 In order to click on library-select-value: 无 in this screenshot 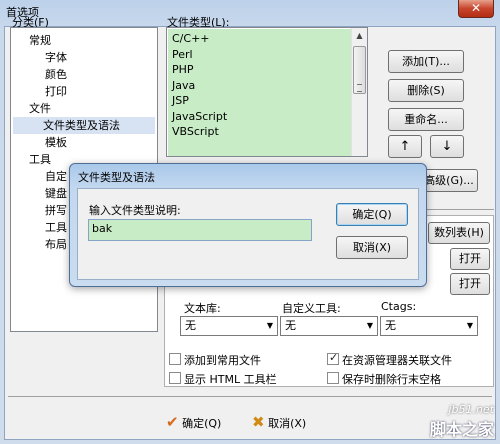, I will do `click(190, 325)`.